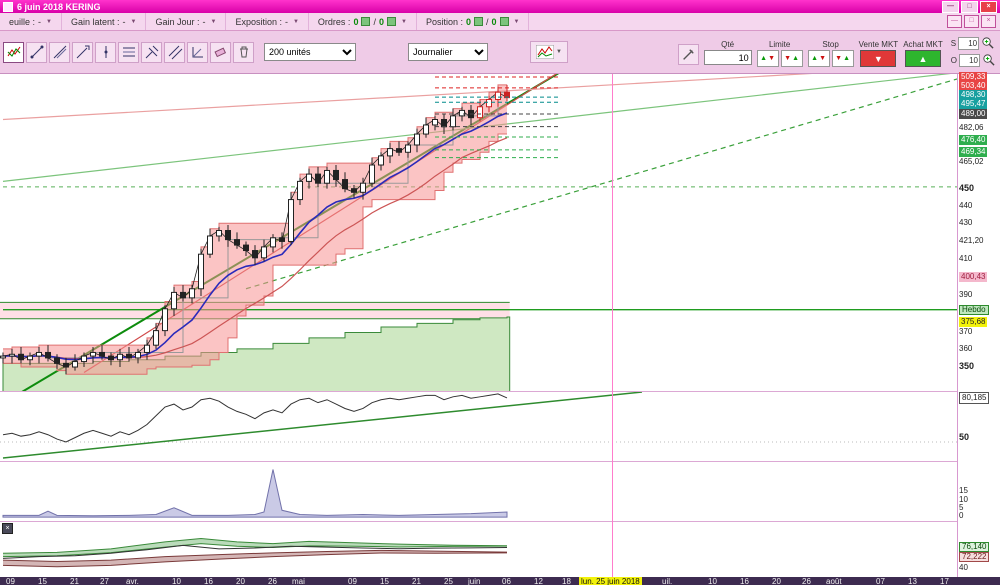 The height and width of the screenshot is (585, 1000). I want to click on chart-minimize-button: —, so click(954, 21).